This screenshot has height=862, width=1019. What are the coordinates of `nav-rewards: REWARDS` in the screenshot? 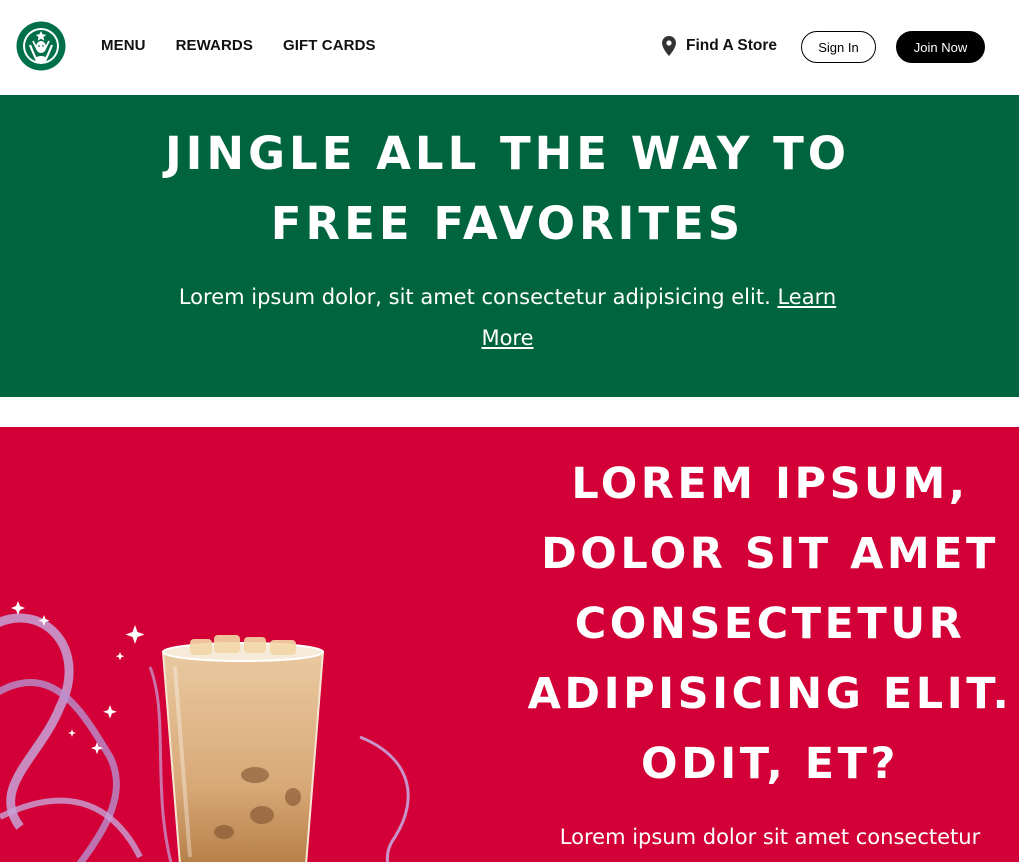 It's located at (214, 45).